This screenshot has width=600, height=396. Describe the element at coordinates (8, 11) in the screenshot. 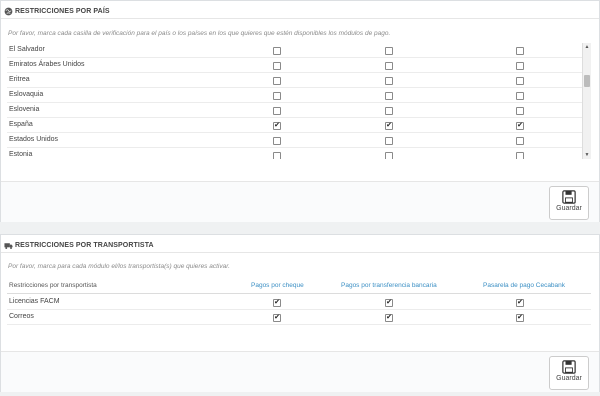

I see `globe-icon` at that location.